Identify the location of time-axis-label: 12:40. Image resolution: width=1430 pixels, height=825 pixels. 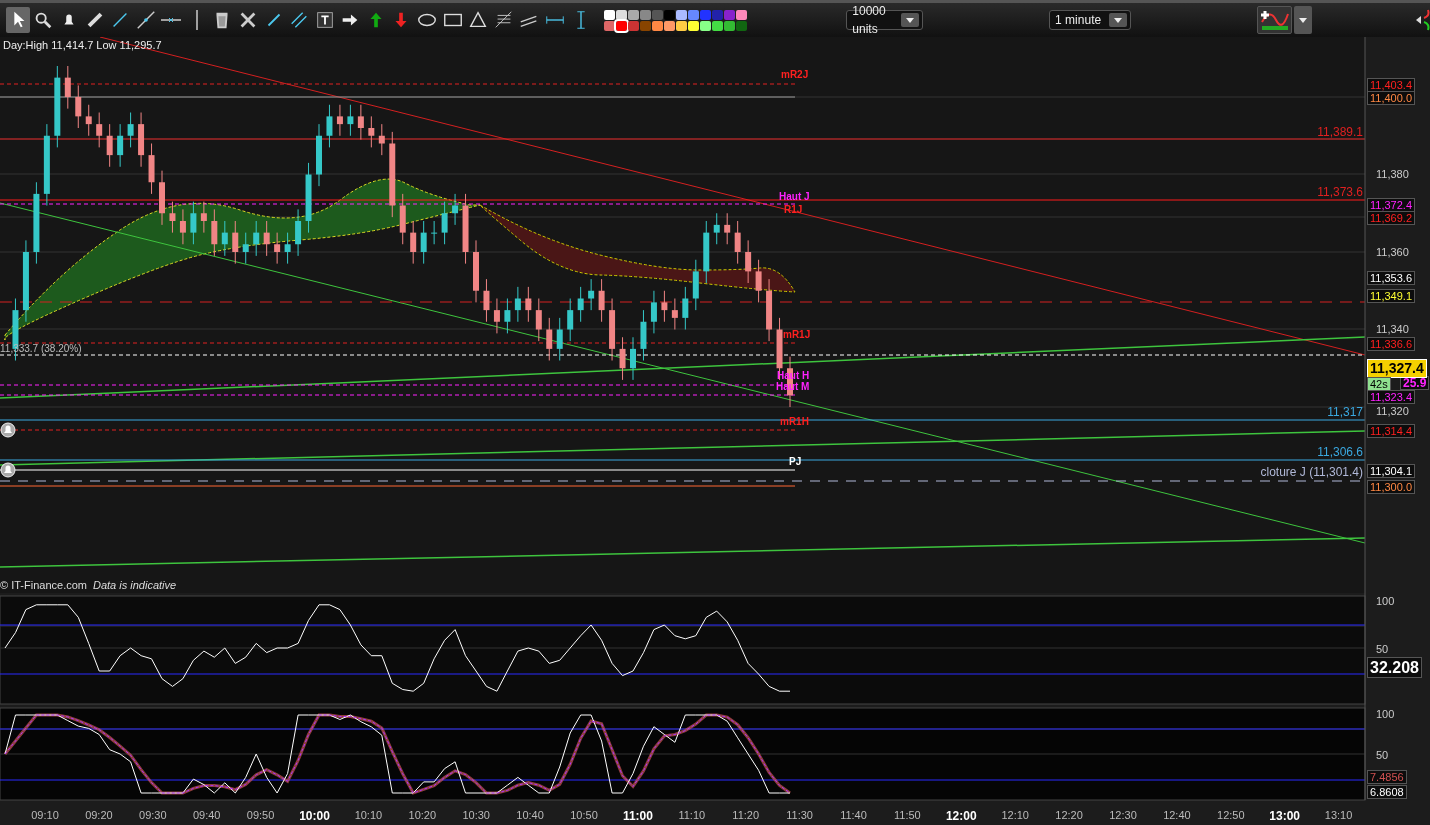
(1177, 815).